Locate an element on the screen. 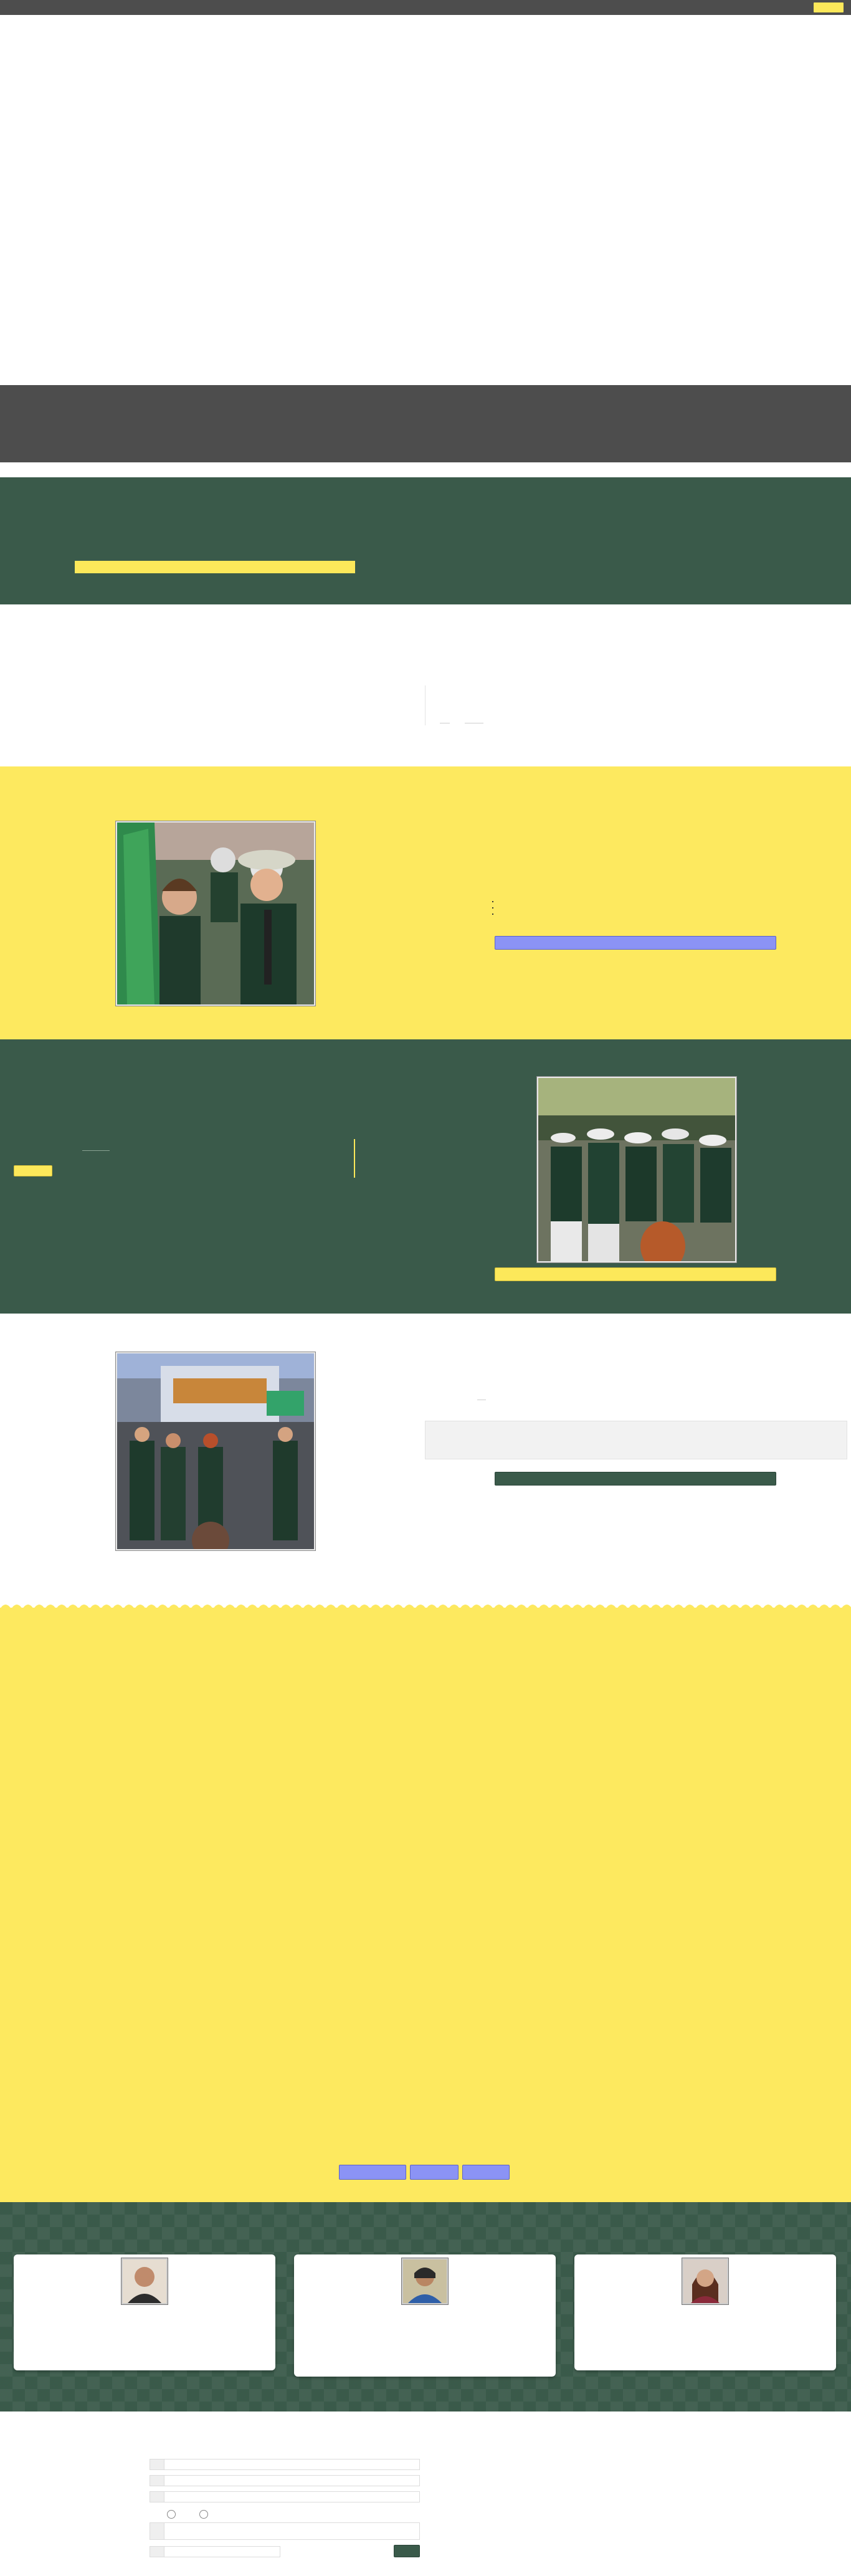  top-bar is located at coordinates (425, 7).